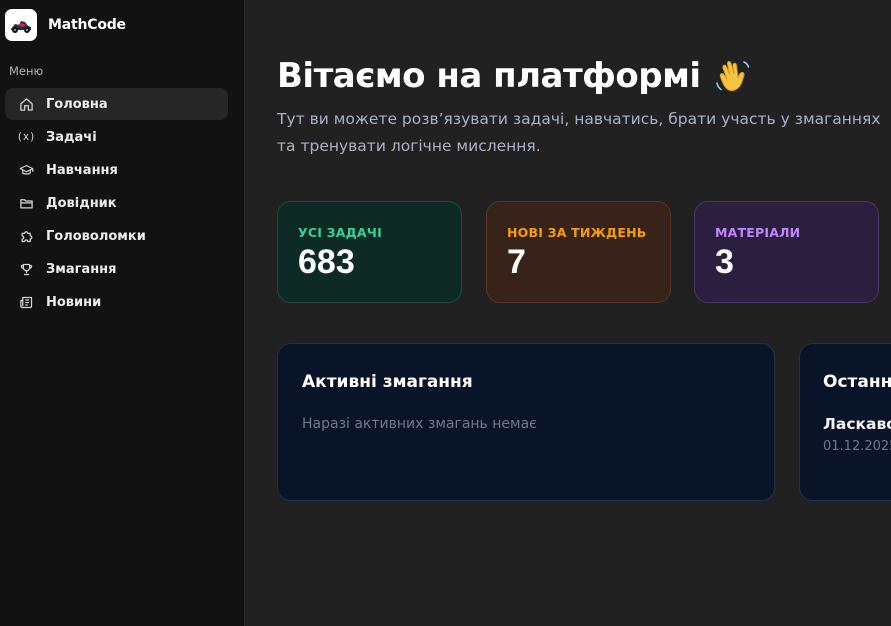  I want to click on brand: MathCode, so click(65, 25).